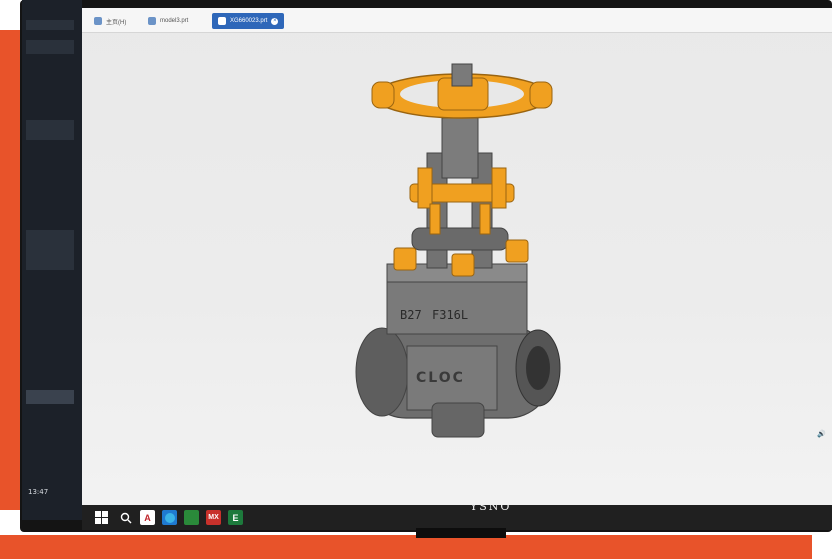 This screenshot has width=832, height=559. What do you see at coordinates (440, 378) in the screenshot?
I see `casting-mark-cloc: CLOC` at bounding box center [440, 378].